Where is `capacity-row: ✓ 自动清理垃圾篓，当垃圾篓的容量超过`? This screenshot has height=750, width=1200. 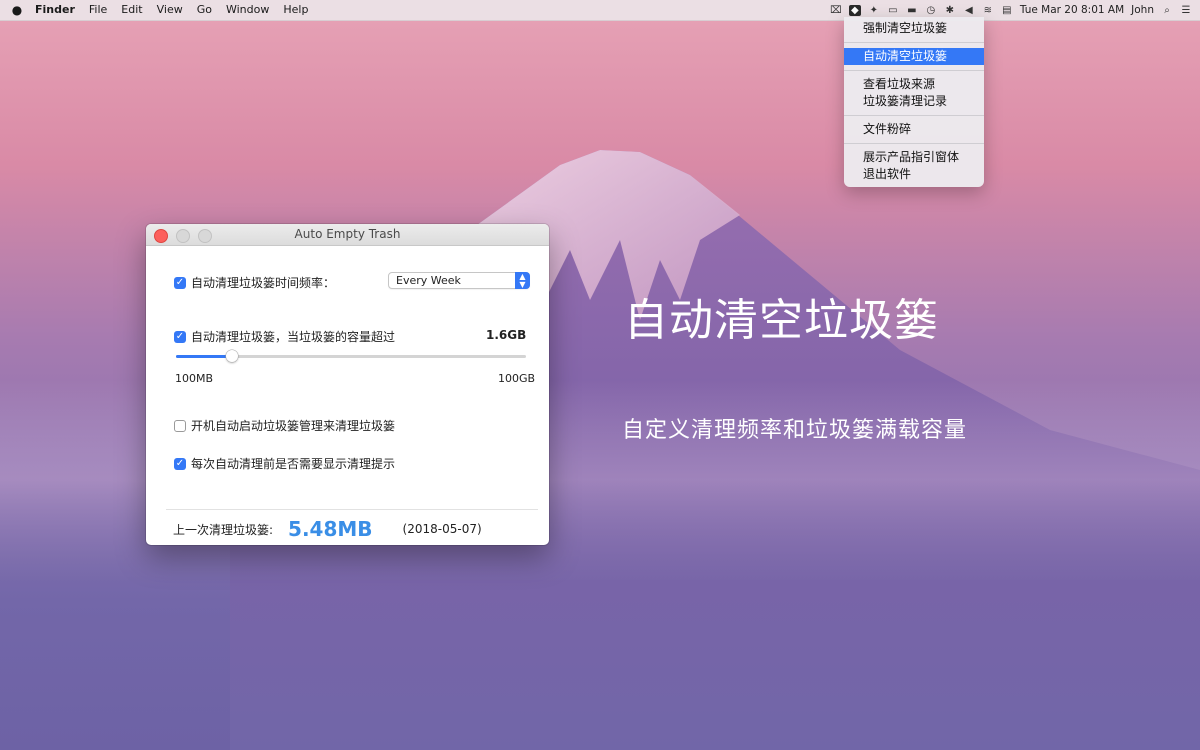 capacity-row: ✓ 自动清理垃圾篓，当垃圾篓的容量超过 is located at coordinates (284, 336).